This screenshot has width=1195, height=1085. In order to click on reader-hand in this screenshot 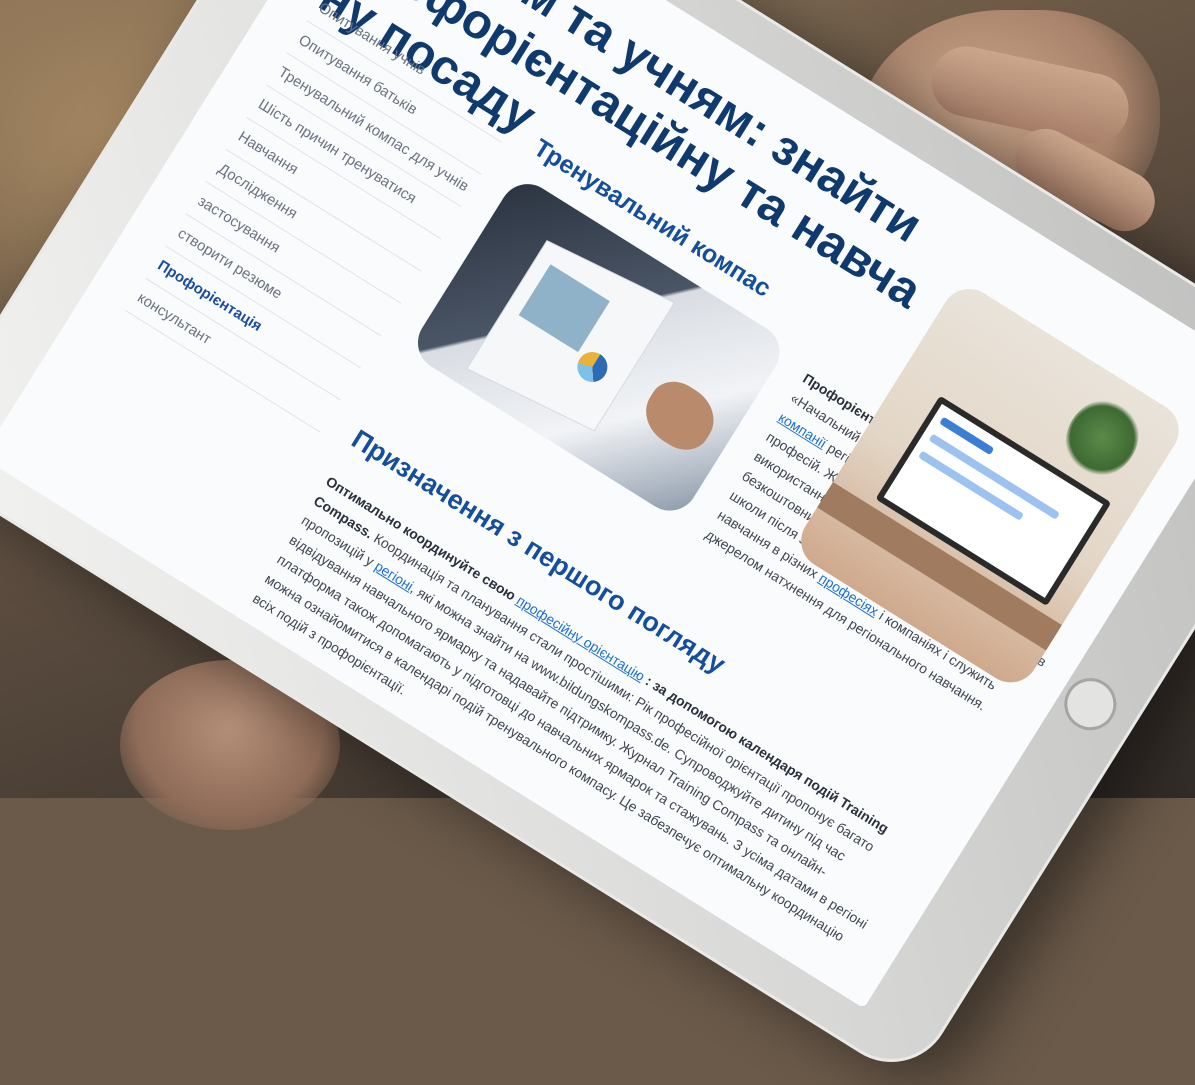, I will do `click(680, 415)`.